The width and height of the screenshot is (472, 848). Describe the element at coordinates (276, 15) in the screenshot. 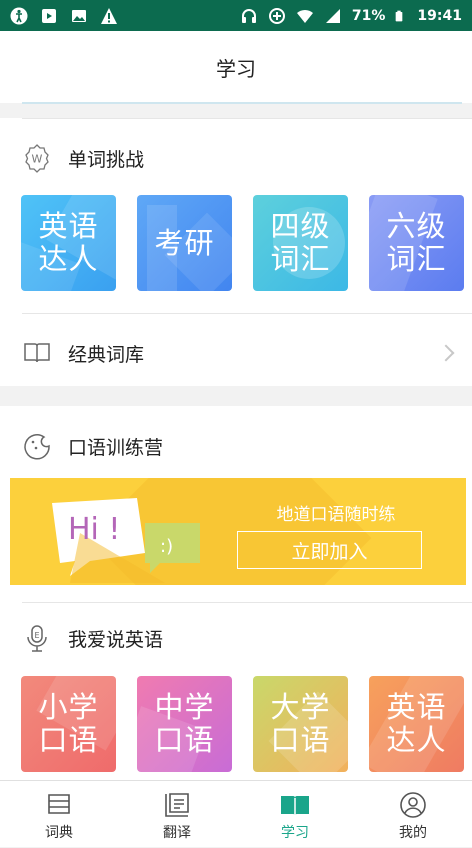

I see `data-saver-icon` at that location.